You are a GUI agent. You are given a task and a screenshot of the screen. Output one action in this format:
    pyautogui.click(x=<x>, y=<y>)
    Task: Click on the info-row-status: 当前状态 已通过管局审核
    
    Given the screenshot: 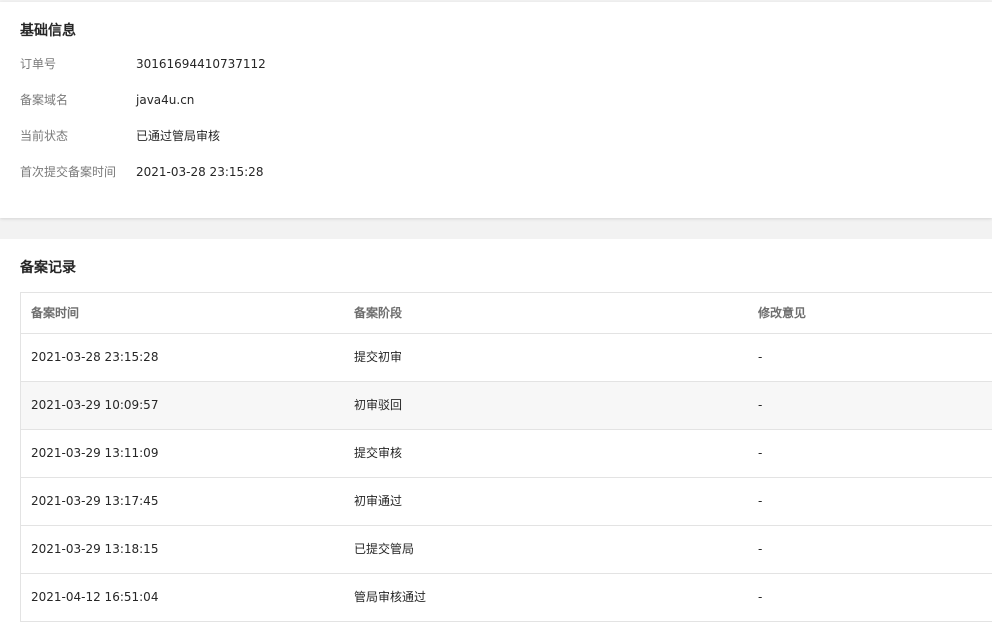 What is the action you would take?
    pyautogui.click(x=470, y=136)
    